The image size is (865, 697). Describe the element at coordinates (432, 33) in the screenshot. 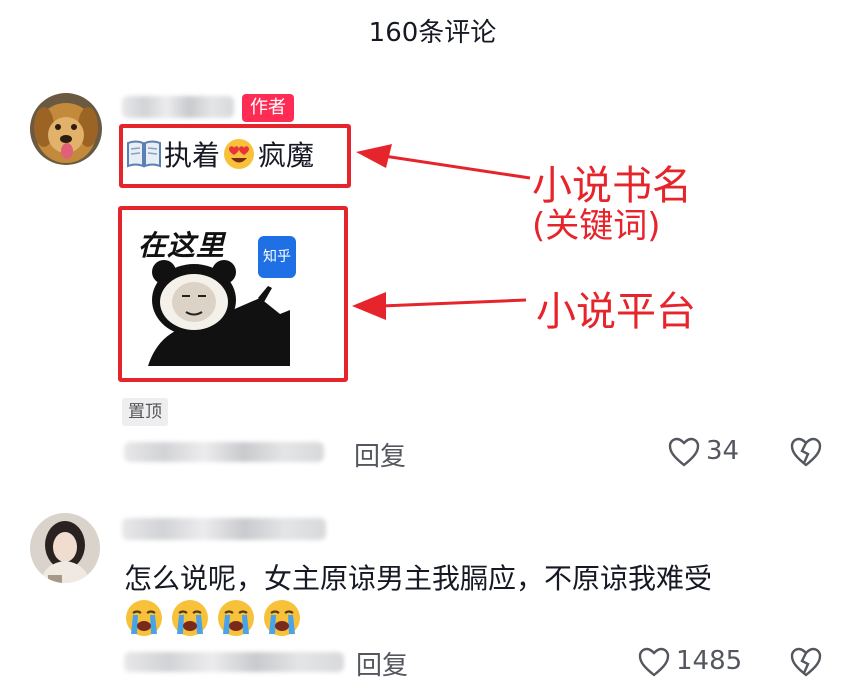

I see `comment-count-title: 160条评论` at that location.